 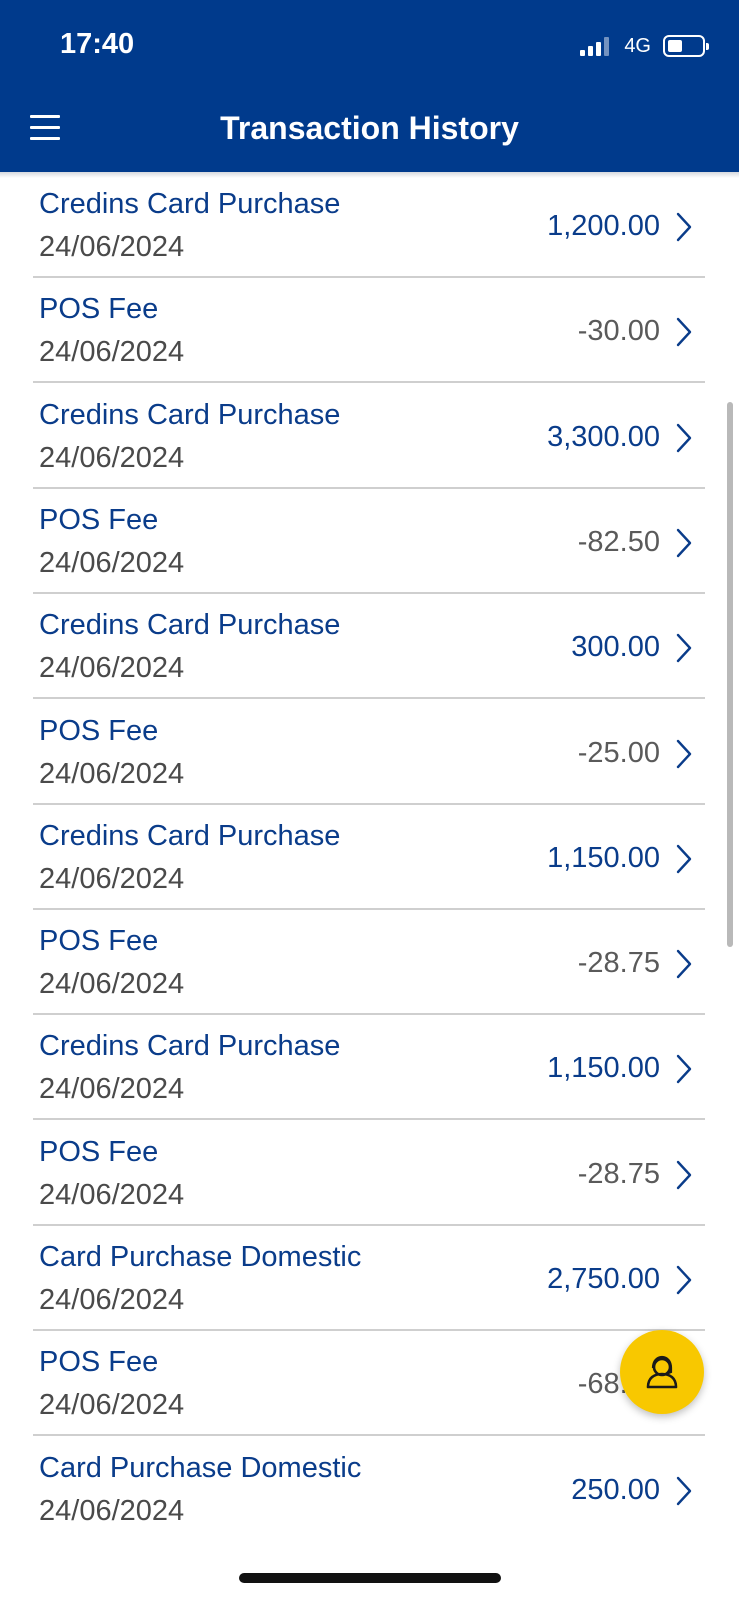 What do you see at coordinates (369, 86) in the screenshot?
I see `app-header: 17:40 4G Transaction History` at bounding box center [369, 86].